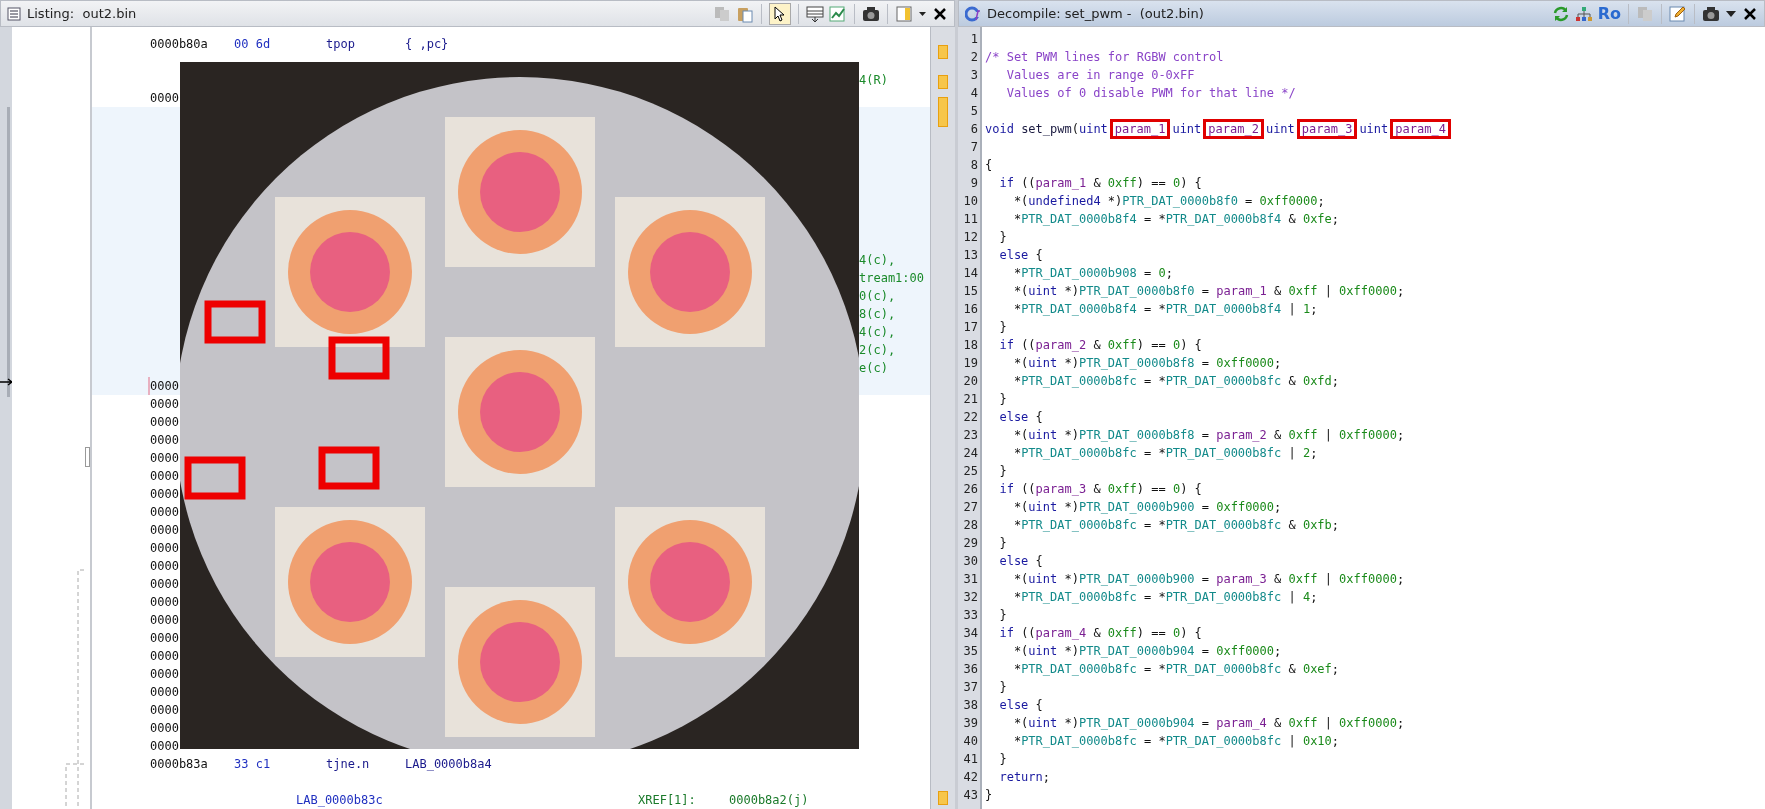 The image size is (1765, 809). What do you see at coordinates (974, 111) in the screenshot?
I see `line-number: 5` at bounding box center [974, 111].